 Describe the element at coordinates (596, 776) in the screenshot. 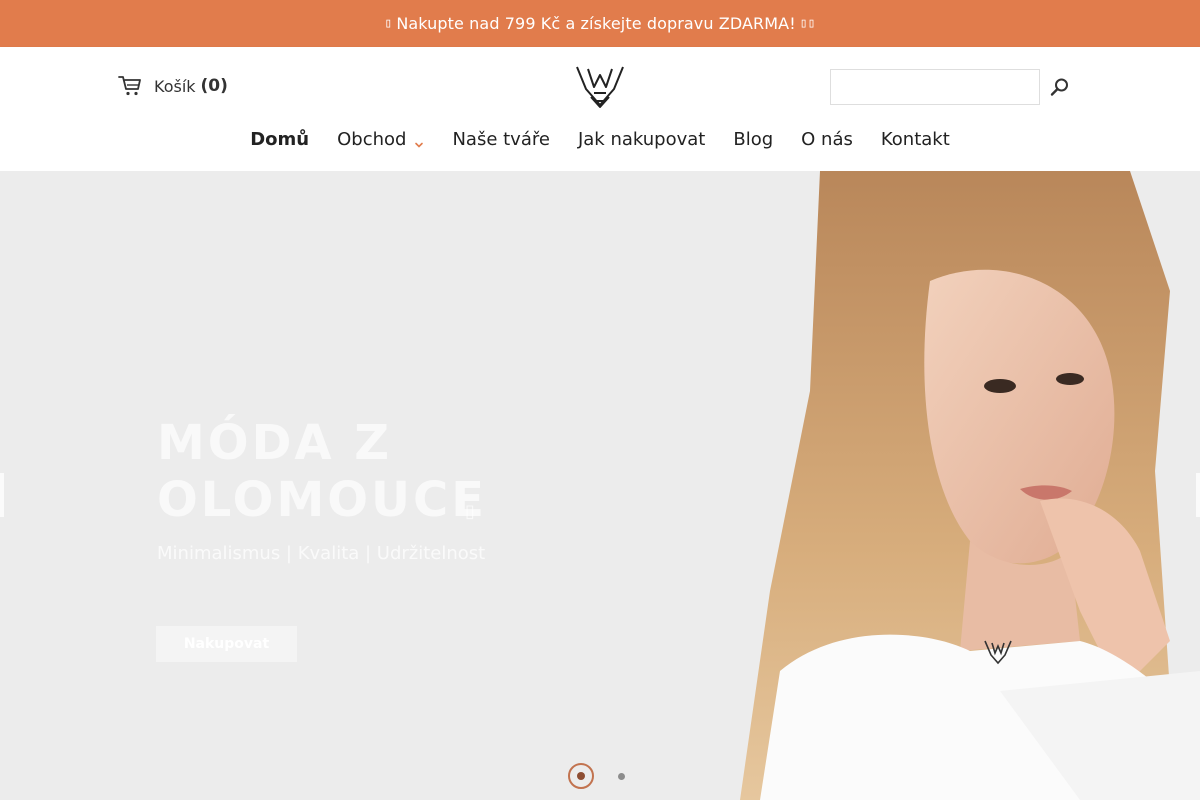

I see `slider-pagination` at that location.